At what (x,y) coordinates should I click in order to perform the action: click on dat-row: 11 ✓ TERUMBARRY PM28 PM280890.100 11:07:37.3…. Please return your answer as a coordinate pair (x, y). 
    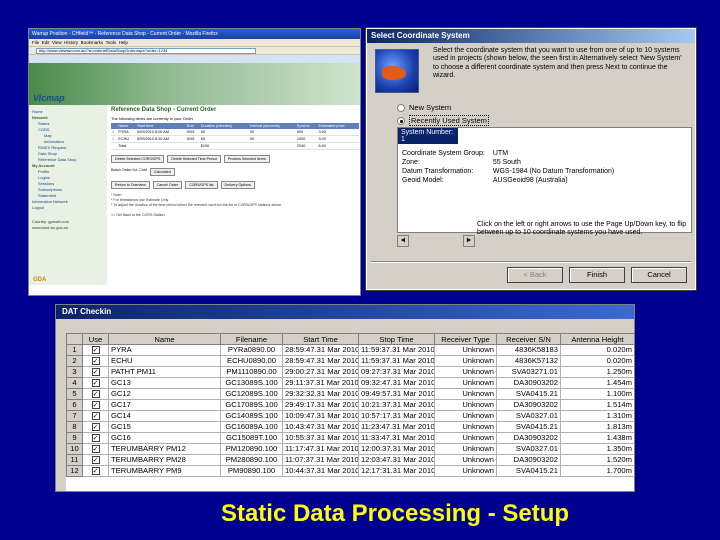
    Looking at the image, I should click on (350, 460).